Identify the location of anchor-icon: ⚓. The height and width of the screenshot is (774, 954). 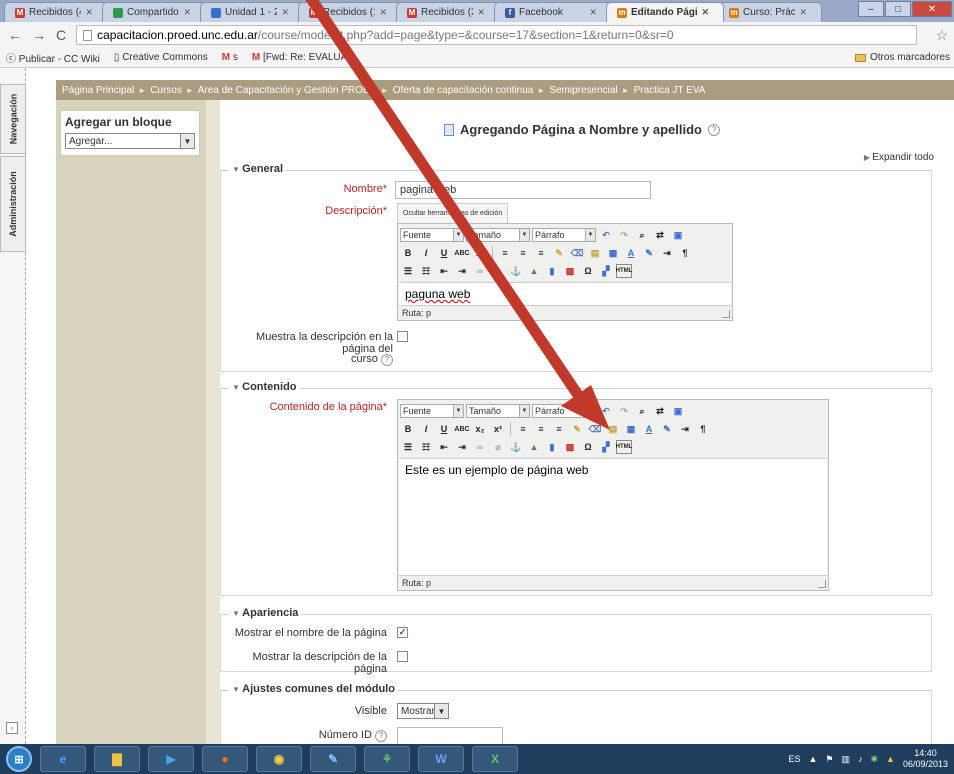
(516, 447).